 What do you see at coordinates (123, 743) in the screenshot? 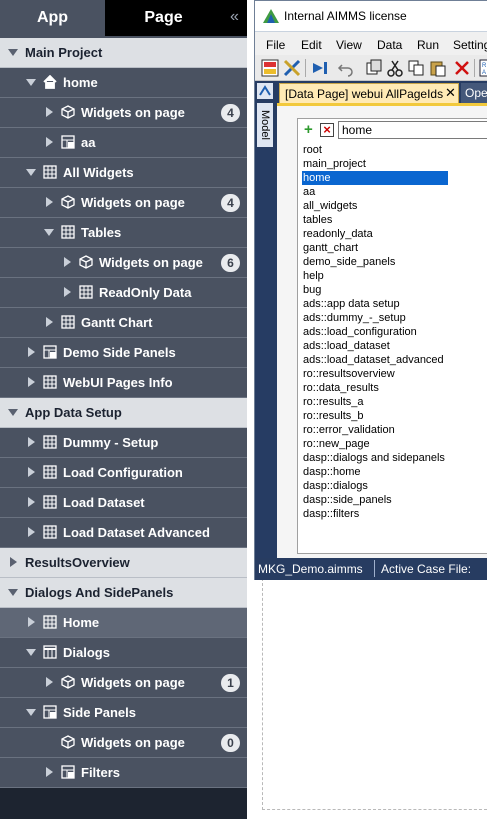
I see `tree-row: Widgets on page 0` at bounding box center [123, 743].